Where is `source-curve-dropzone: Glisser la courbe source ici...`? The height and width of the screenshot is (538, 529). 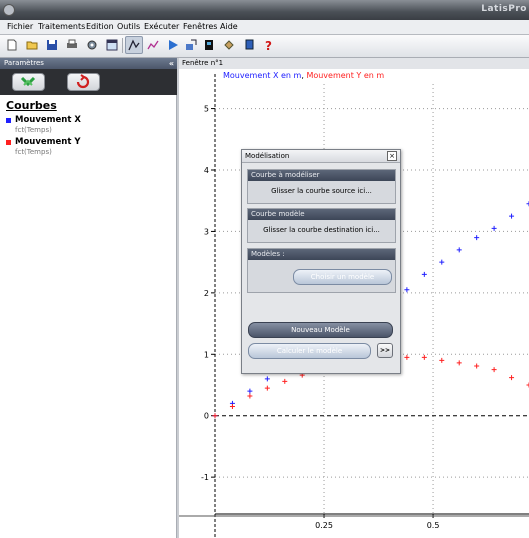
source-curve-dropzone: Glisser la courbe source ici... is located at coordinates (321, 191).